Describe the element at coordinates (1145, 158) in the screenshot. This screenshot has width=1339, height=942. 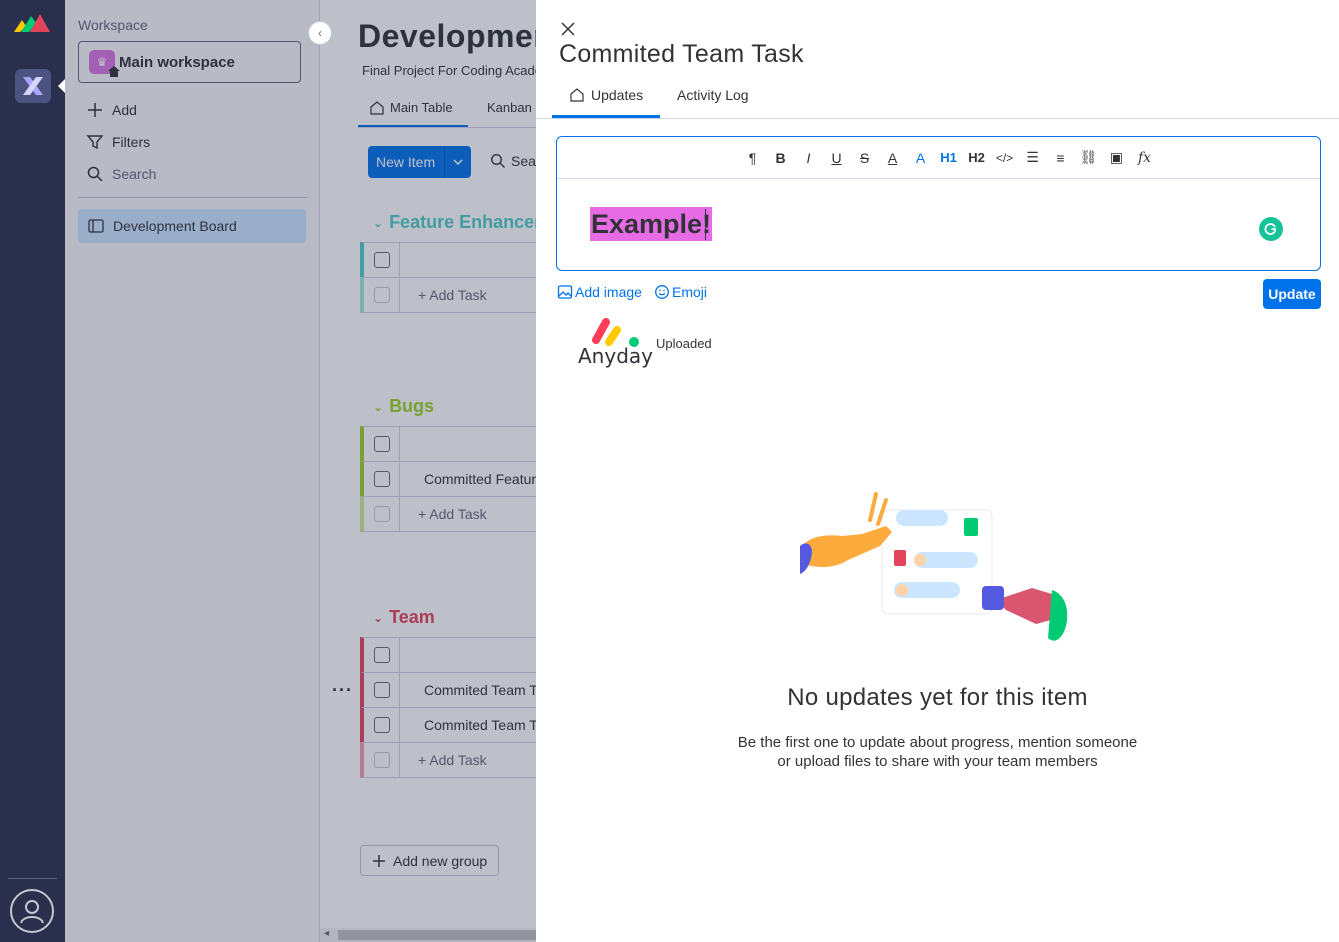
I see `formula-icon: fx` at that location.